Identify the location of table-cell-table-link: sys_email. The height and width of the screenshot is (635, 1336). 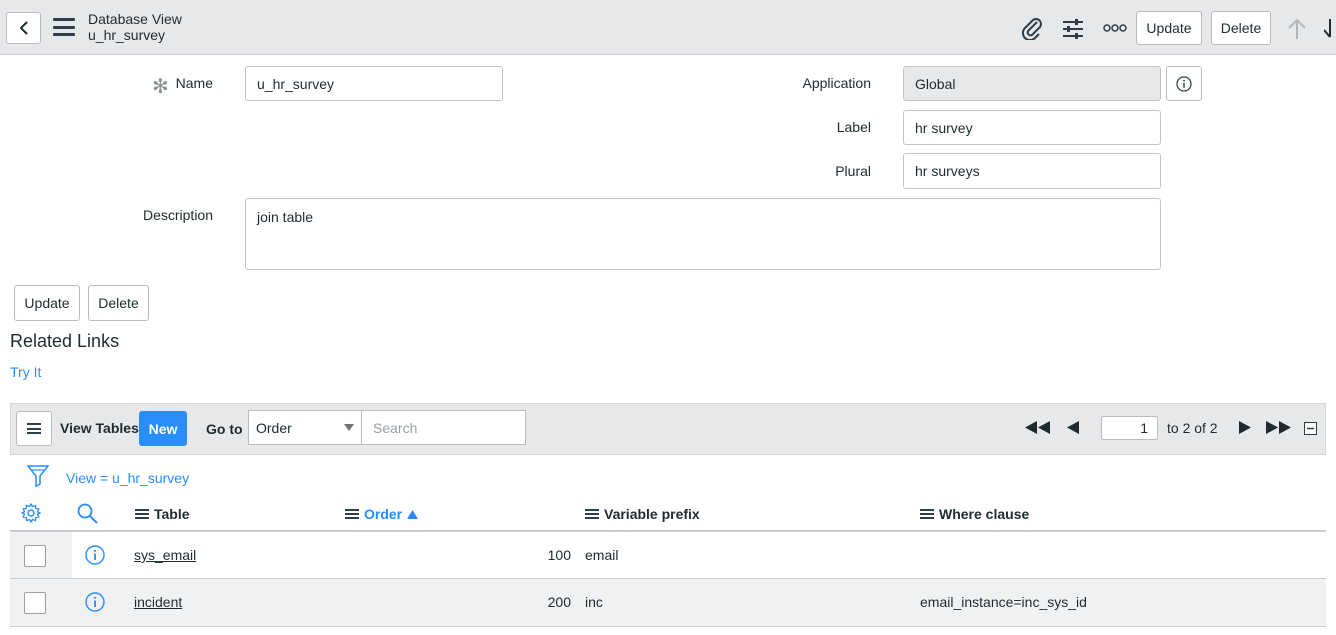
(165, 555).